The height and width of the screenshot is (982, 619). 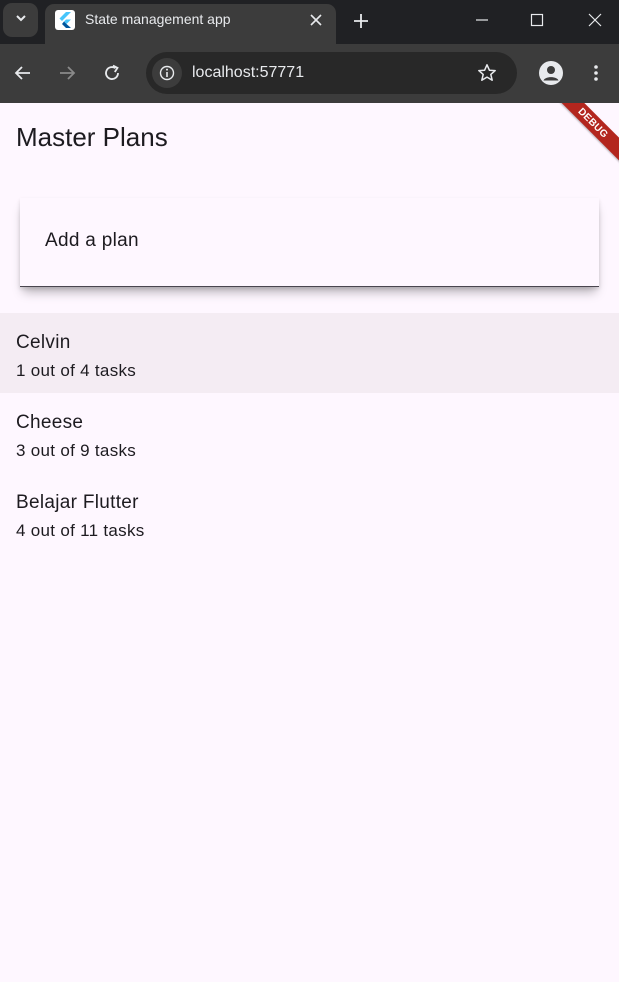 I want to click on minimize-icon, so click(x=482, y=20).